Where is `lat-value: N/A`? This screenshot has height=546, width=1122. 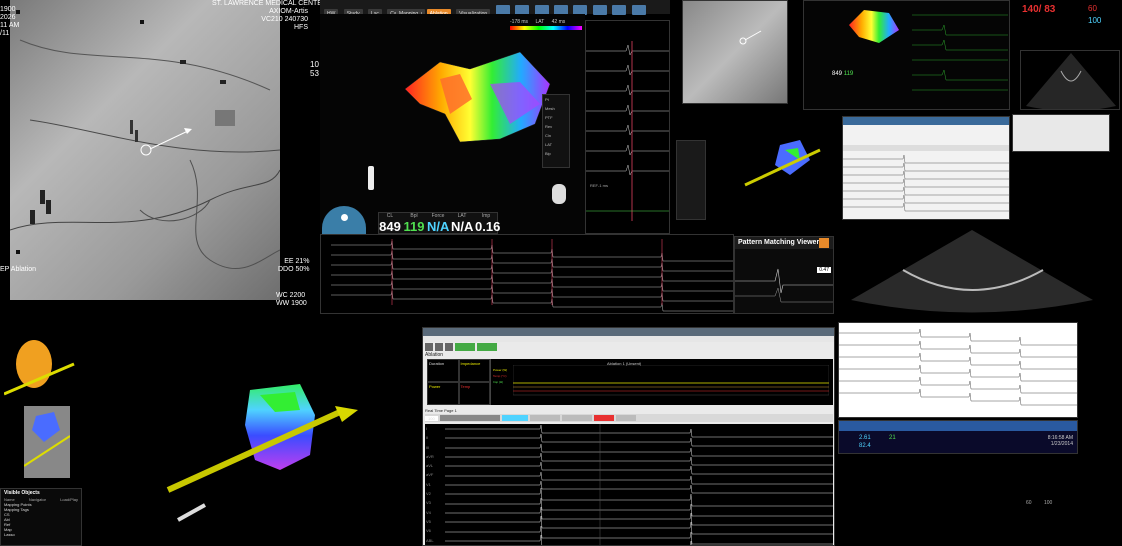
lat-value: N/A is located at coordinates (462, 226).